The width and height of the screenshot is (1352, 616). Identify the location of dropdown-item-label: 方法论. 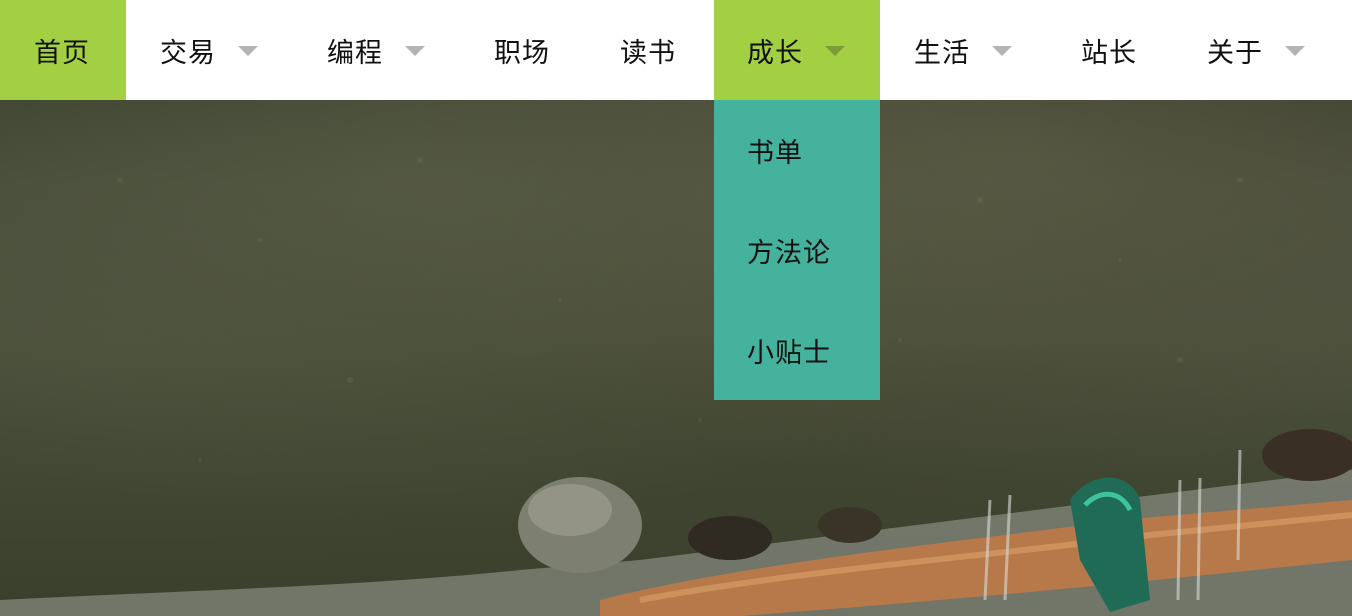
(789, 253).